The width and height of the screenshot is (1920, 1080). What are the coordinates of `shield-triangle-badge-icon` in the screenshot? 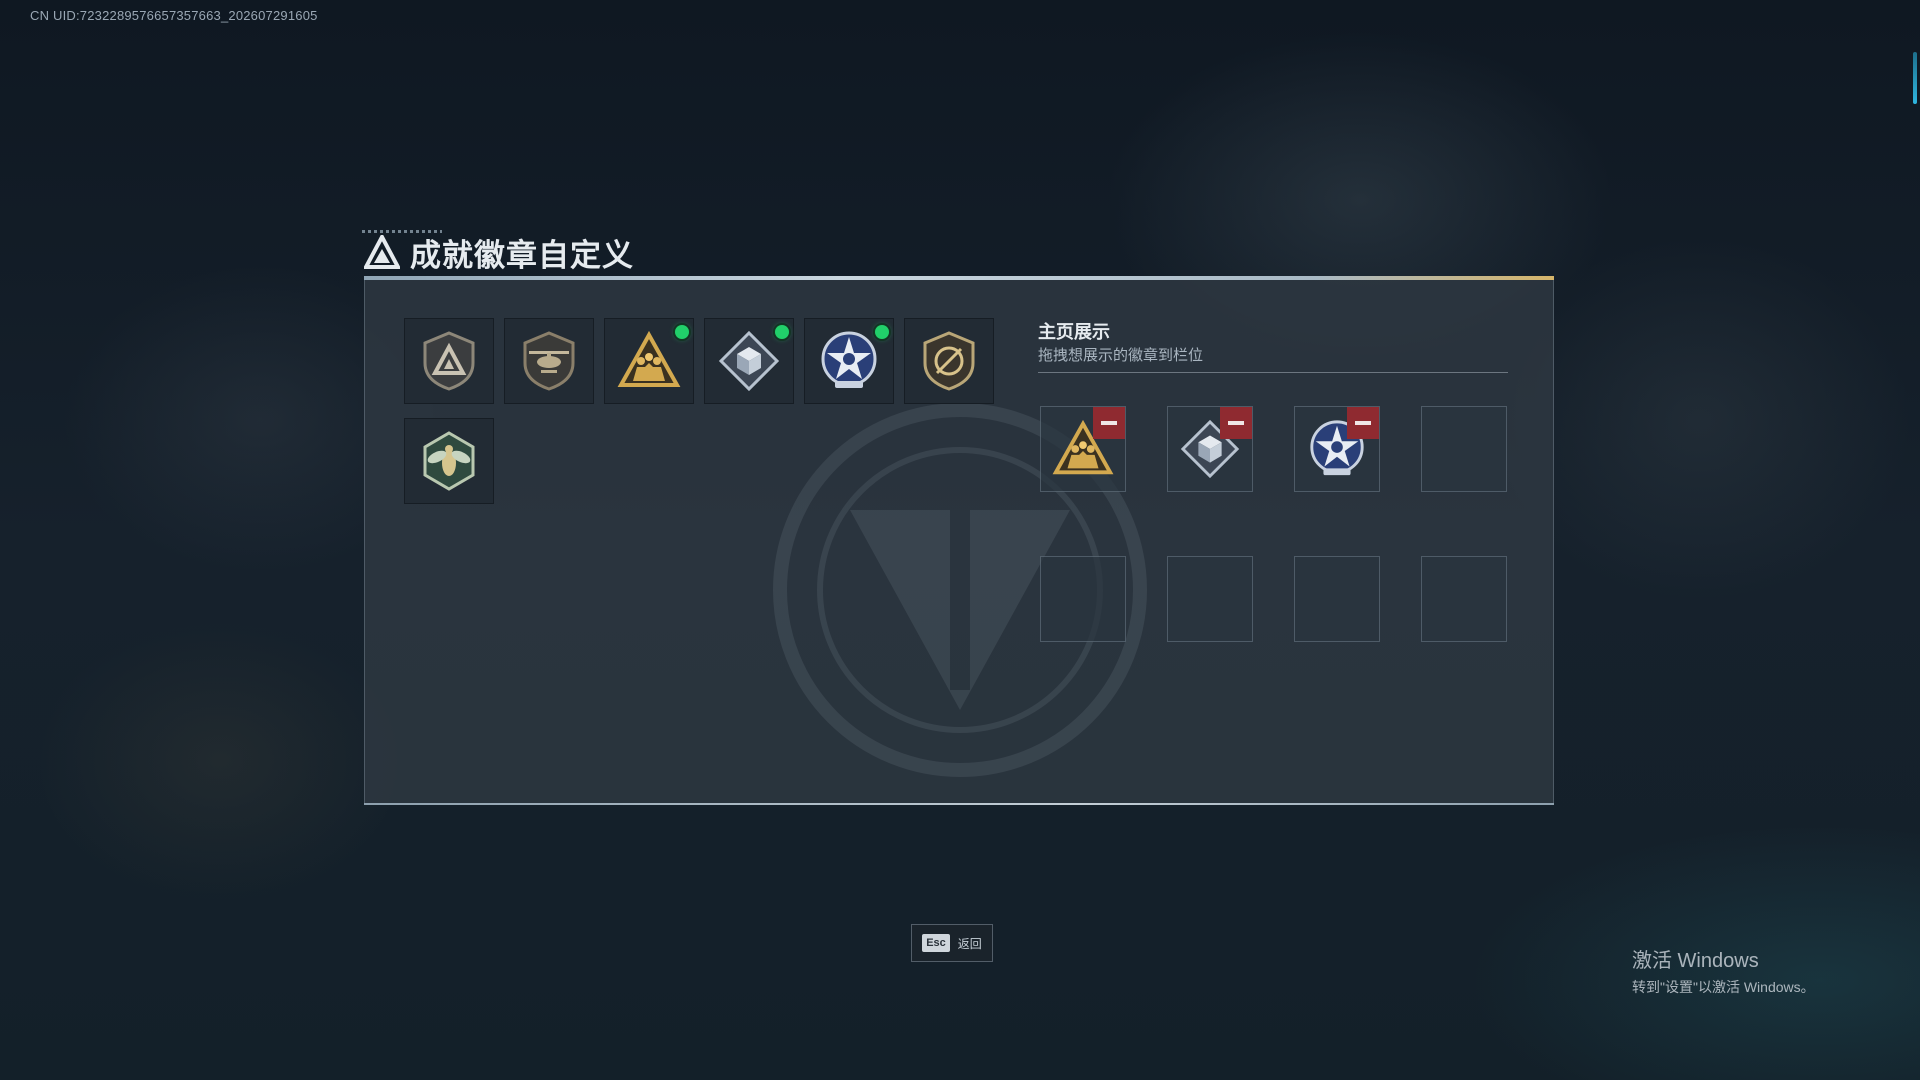 It's located at (449, 361).